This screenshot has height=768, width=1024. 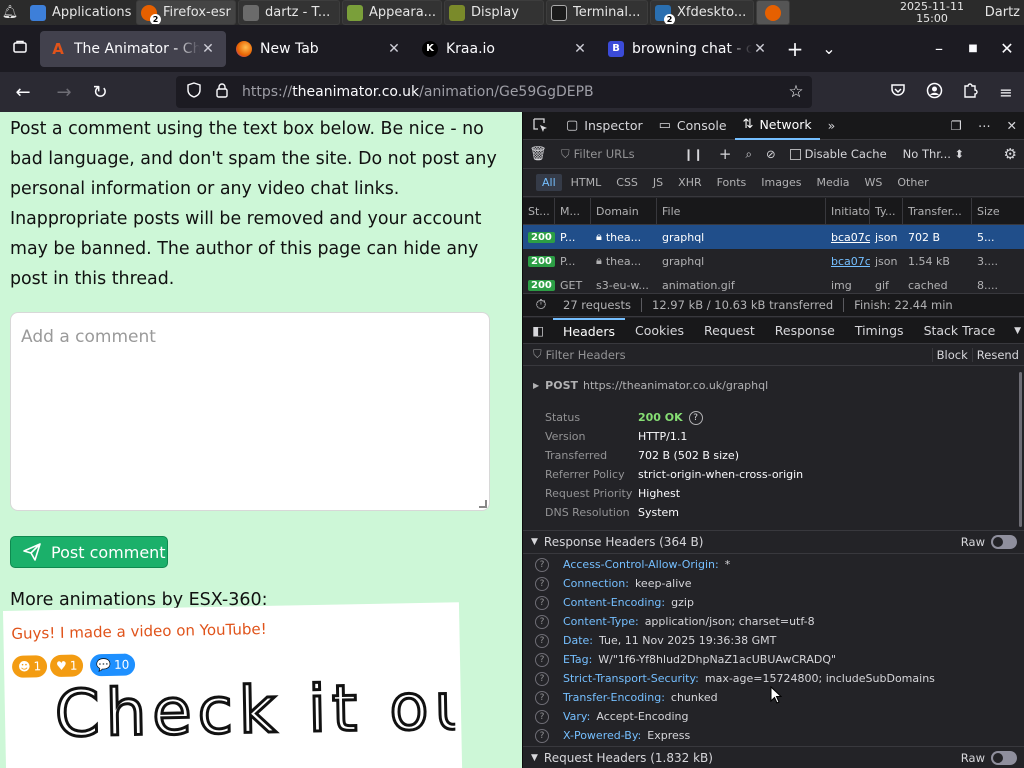 I want to click on headers-scrollbar, so click(x=1020, y=449).